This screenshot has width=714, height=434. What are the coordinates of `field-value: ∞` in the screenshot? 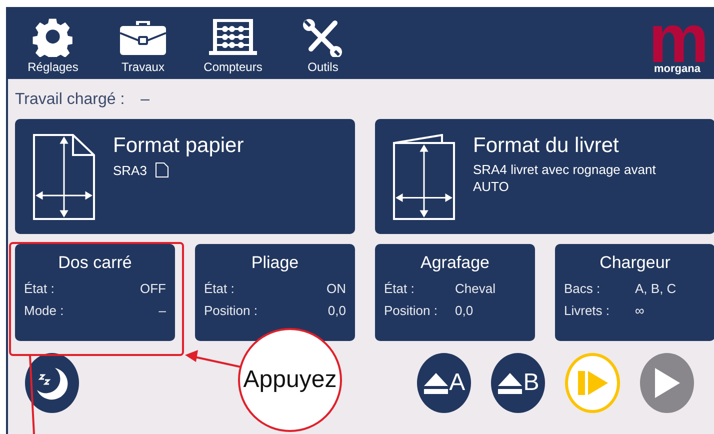 It's located at (640, 310).